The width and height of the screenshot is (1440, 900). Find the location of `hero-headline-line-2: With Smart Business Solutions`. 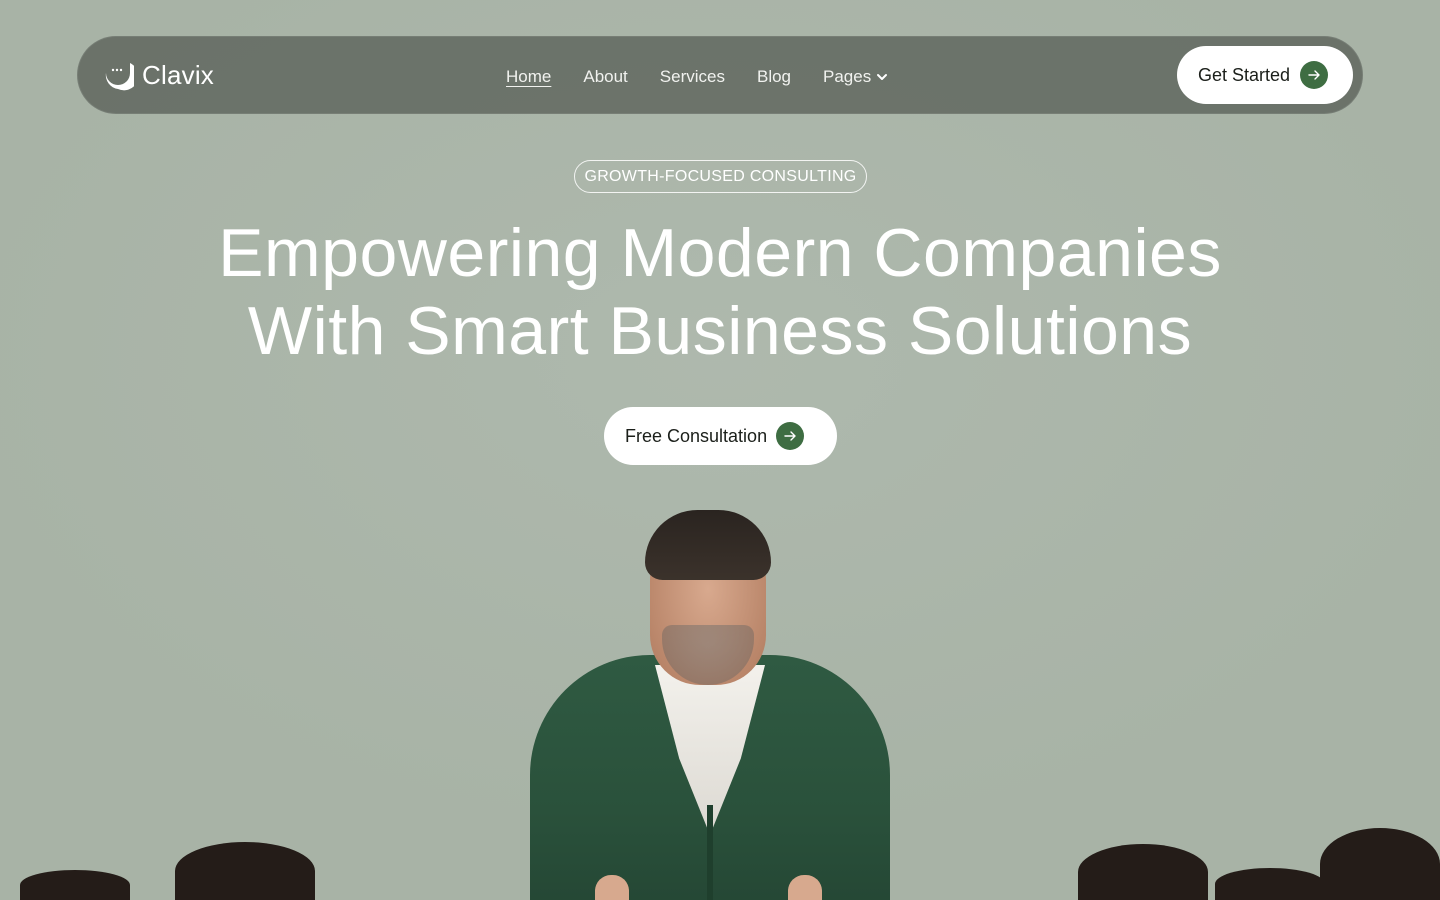

hero-headline-line-2: With Smart Business Solutions is located at coordinates (720, 331).